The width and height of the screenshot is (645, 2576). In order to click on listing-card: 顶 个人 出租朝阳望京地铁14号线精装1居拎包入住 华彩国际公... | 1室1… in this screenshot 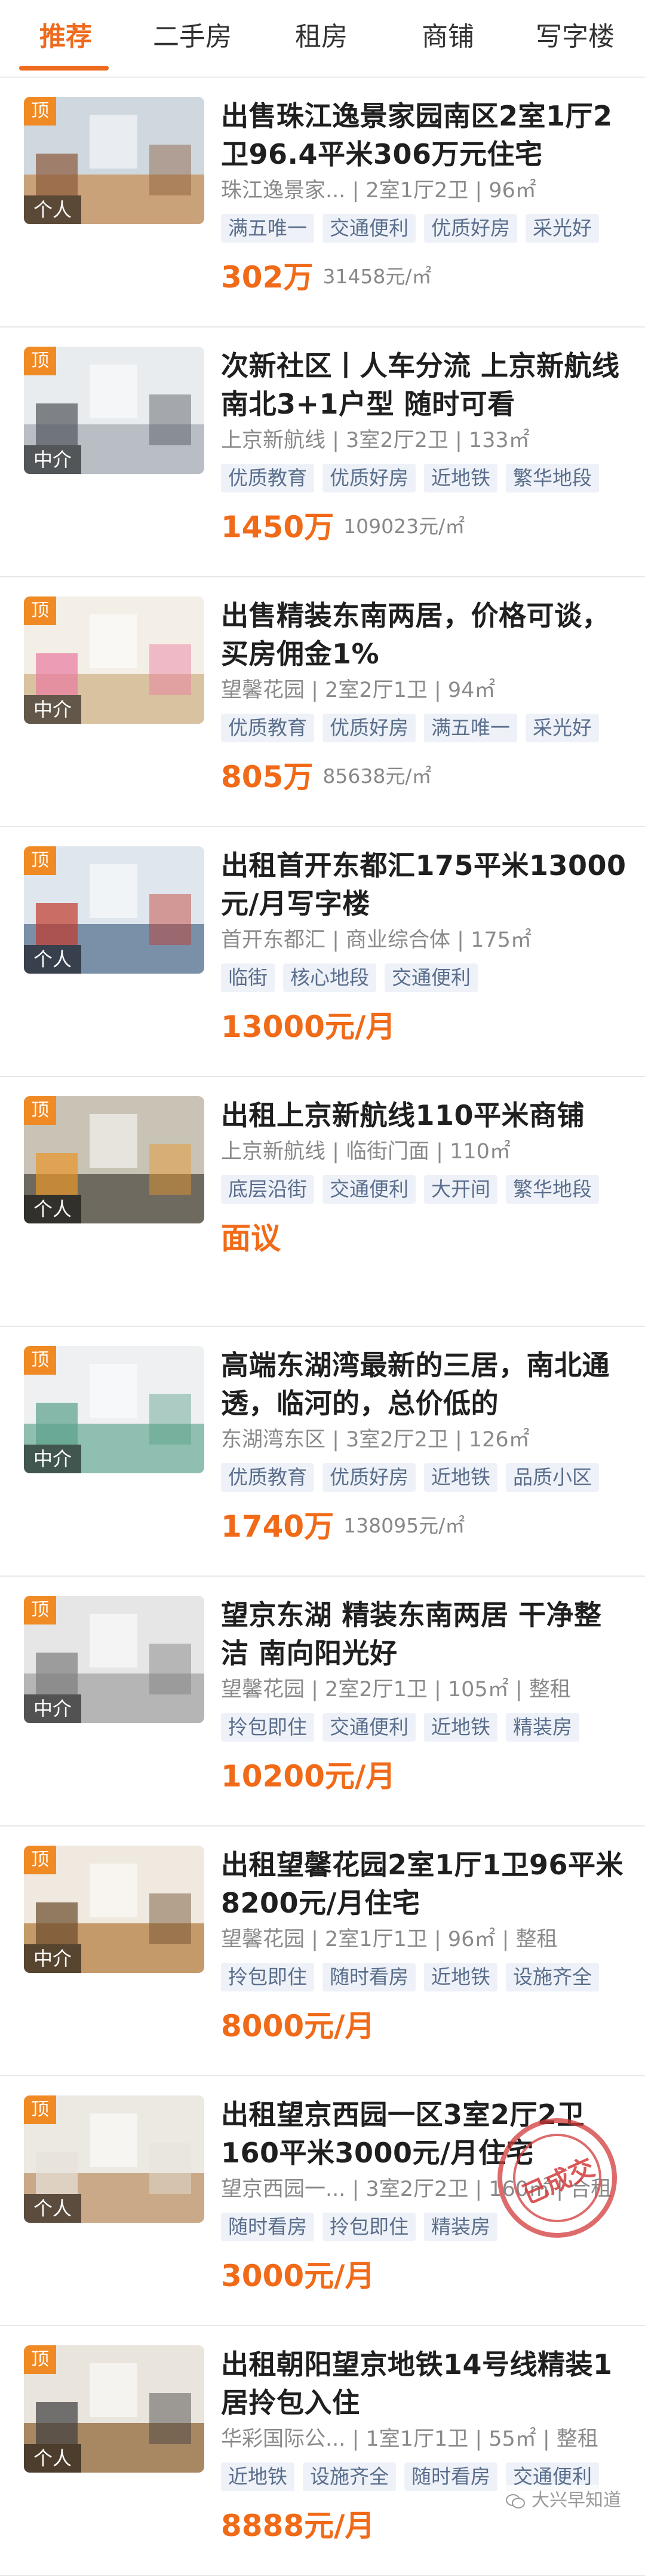, I will do `click(322, 2451)`.